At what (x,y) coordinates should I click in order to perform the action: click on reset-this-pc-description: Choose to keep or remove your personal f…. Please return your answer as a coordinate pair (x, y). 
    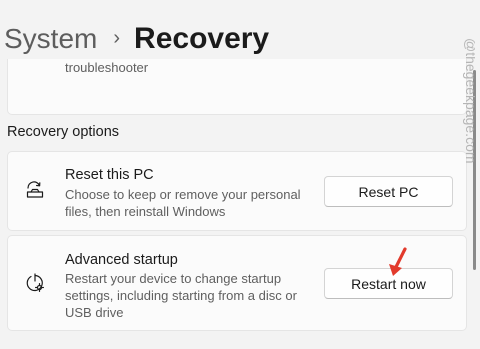
    Looking at the image, I should click on (183, 203).